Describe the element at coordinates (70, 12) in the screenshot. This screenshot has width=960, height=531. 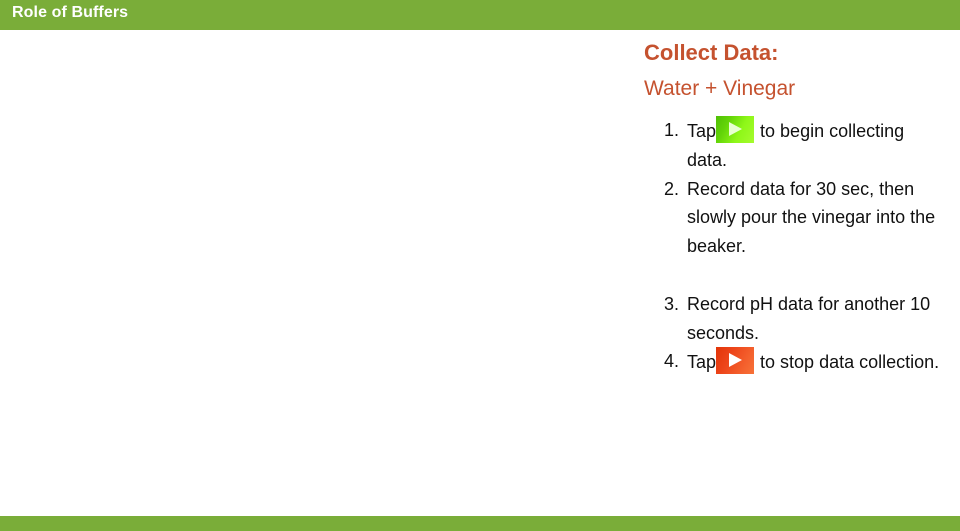
I see `page-title: Role of Buffers` at that location.